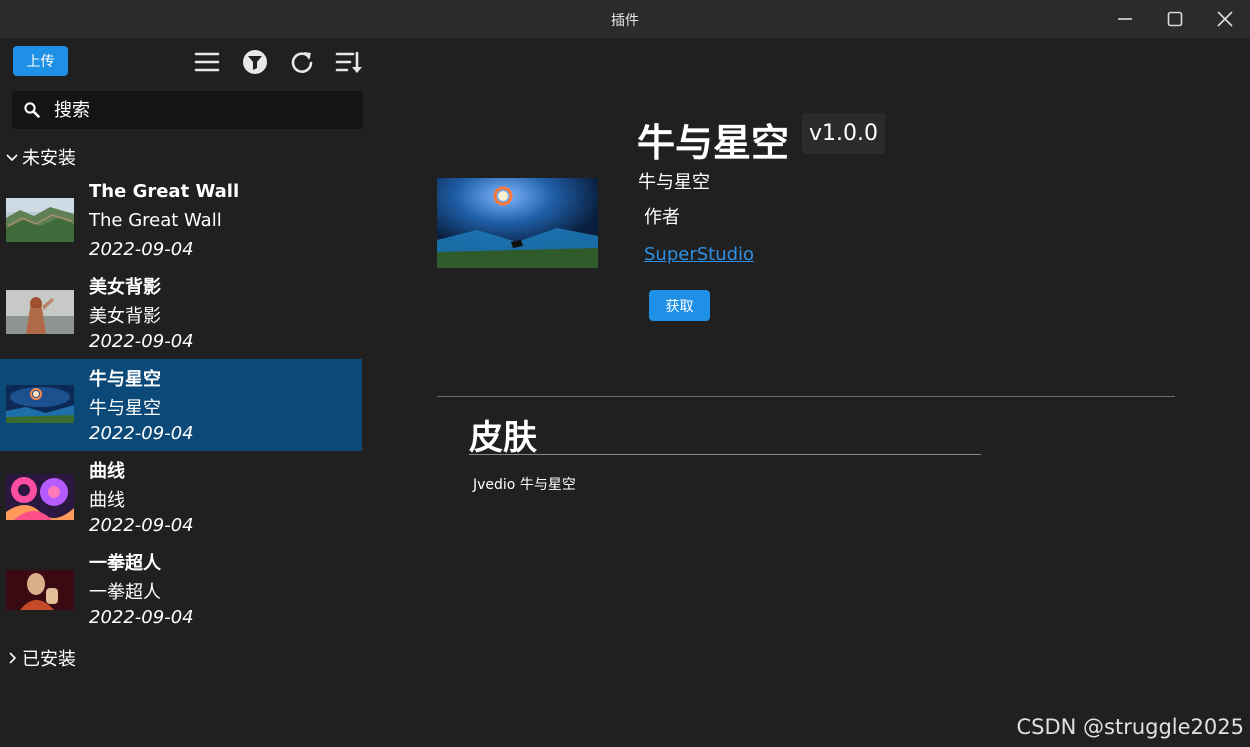 This screenshot has height=747, width=1250. What do you see at coordinates (125, 316) in the screenshot?
I see `plugin-description: 美女背影` at bounding box center [125, 316].